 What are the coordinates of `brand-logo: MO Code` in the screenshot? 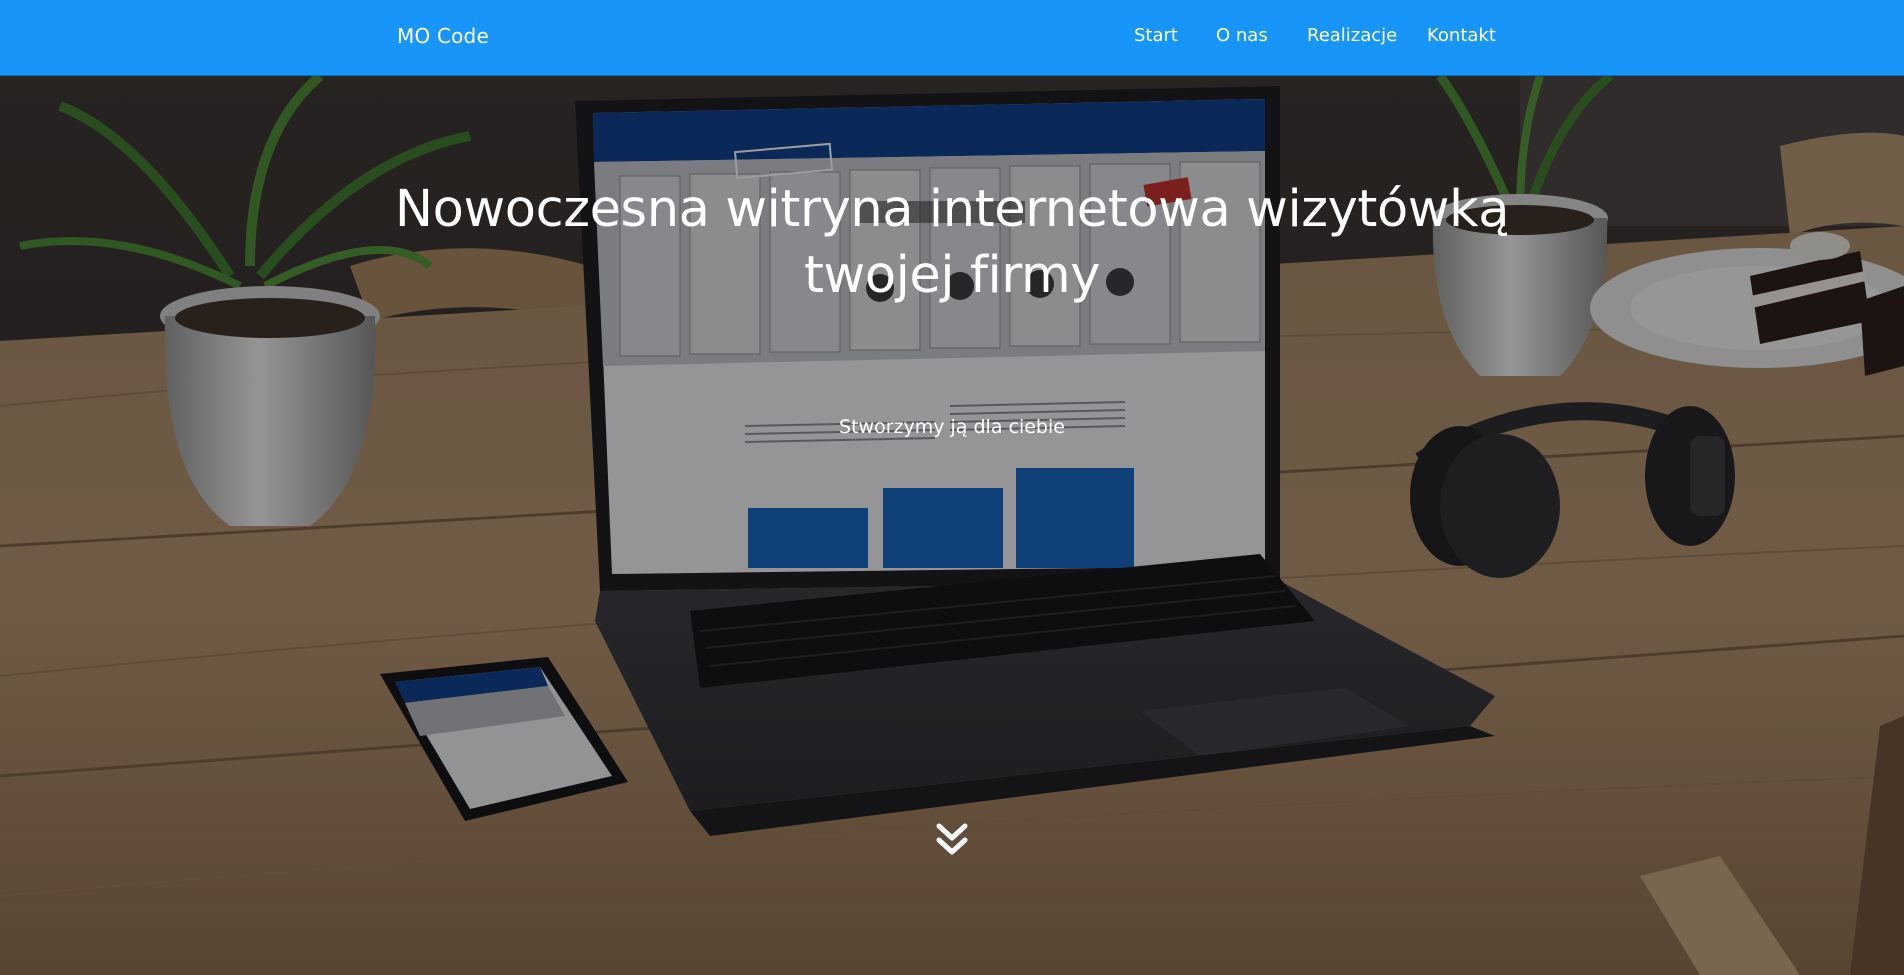 It's located at (443, 36).